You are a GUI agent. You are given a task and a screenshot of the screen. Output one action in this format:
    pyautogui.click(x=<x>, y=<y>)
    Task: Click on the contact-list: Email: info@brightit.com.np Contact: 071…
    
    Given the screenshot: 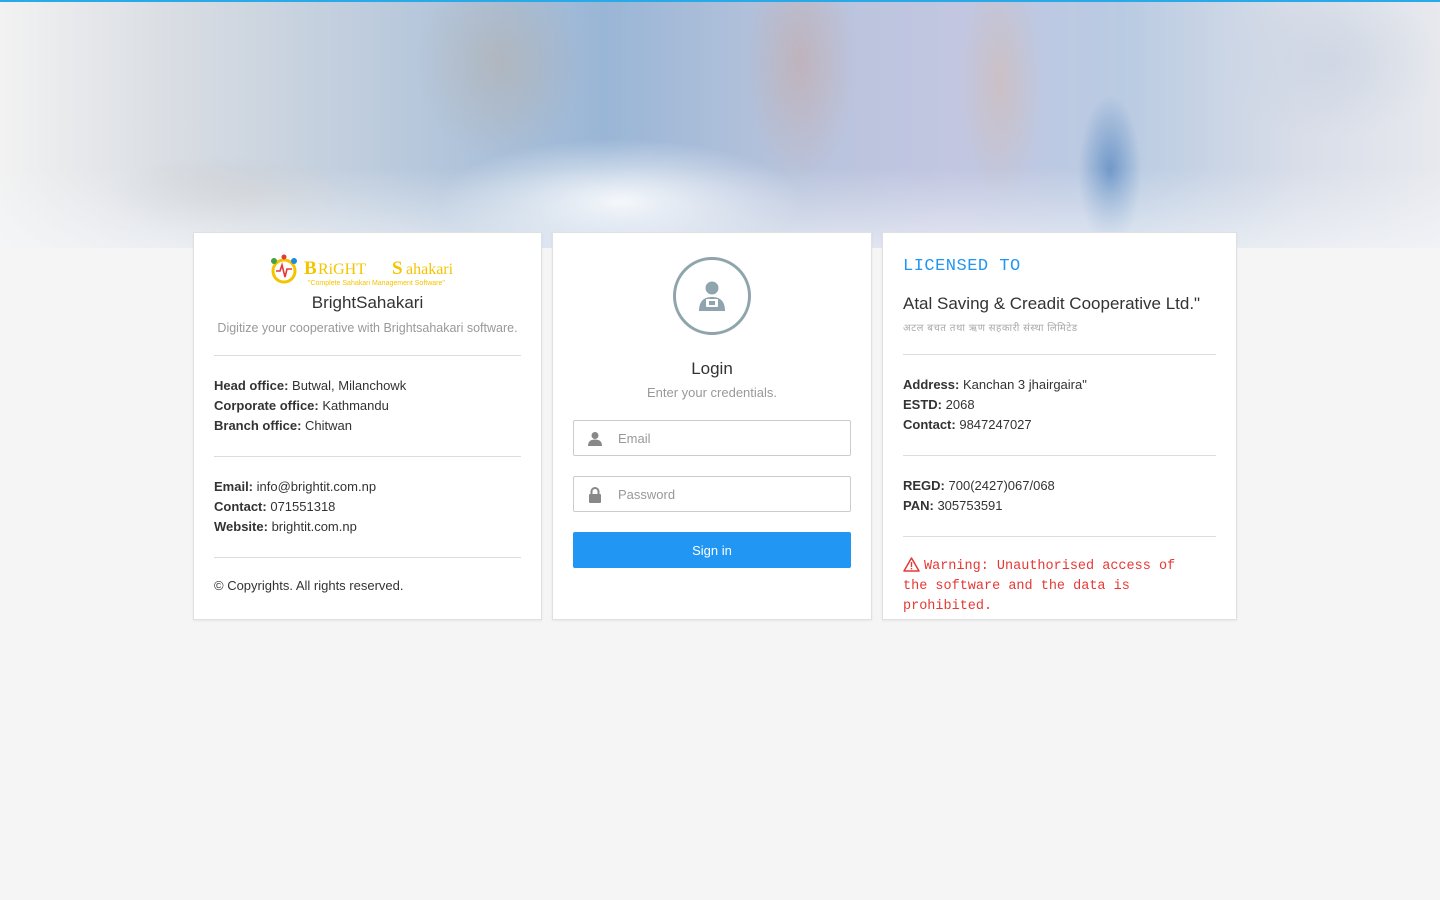 What is the action you would take?
    pyautogui.click(x=367, y=507)
    